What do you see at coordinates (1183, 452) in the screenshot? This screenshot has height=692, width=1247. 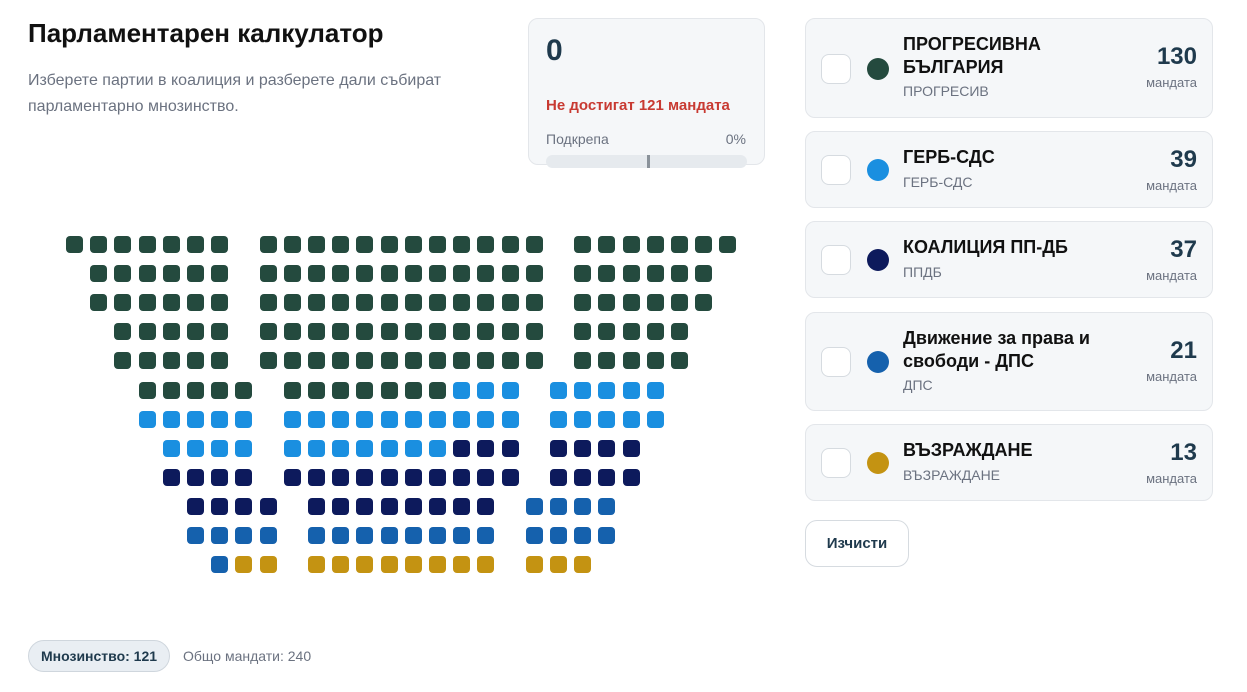 I see `party-seat-count: 13` at bounding box center [1183, 452].